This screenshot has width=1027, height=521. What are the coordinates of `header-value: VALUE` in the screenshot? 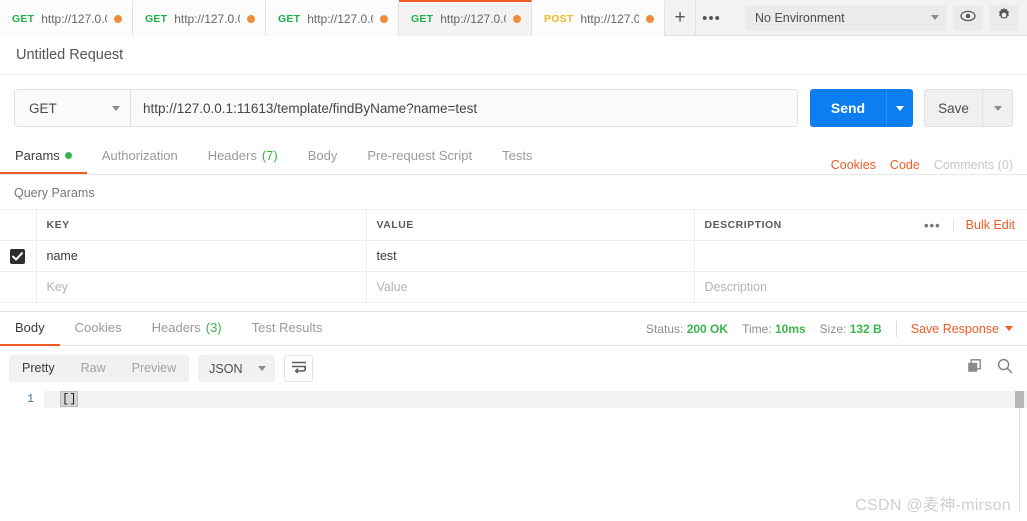 It's located at (530, 225).